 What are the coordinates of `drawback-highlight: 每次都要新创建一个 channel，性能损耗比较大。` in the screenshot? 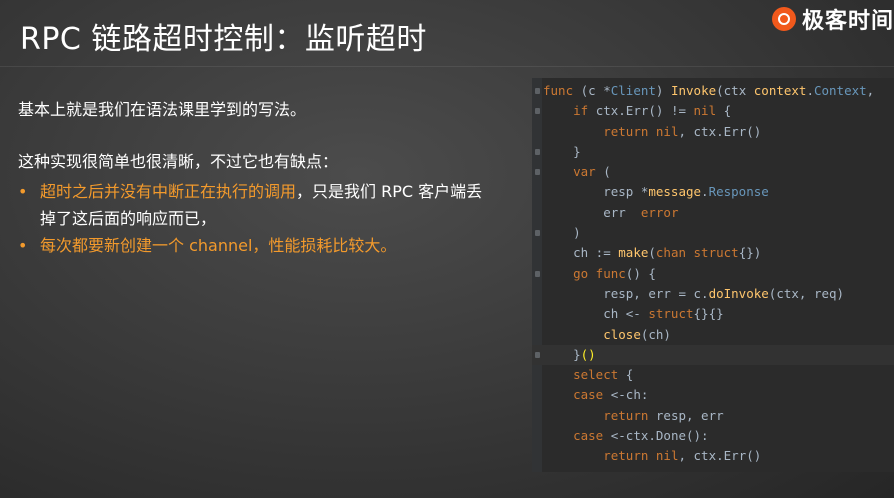 It's located at (218, 245).